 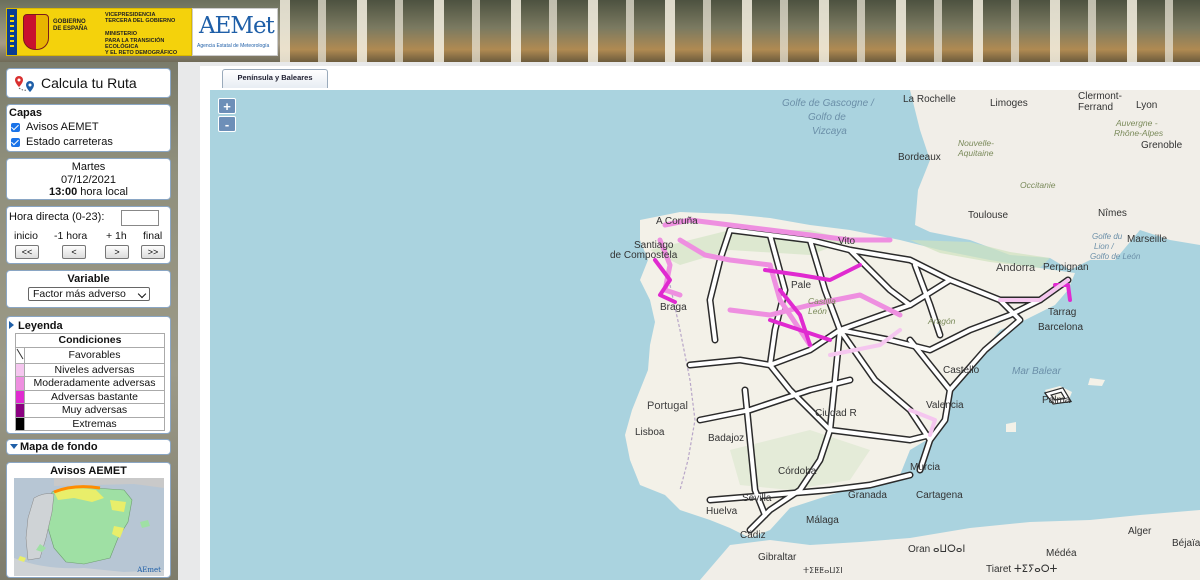 What do you see at coordinates (822, 301) in the screenshot?
I see `map-label-castilla: Castilla` at bounding box center [822, 301].